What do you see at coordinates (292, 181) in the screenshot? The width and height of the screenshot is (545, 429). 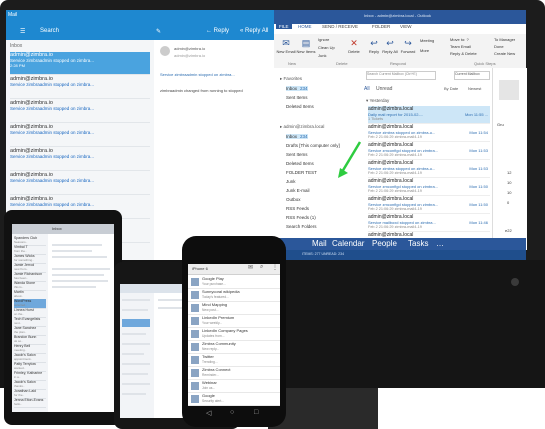 I see `folder-item: Junk` at bounding box center [292, 181].